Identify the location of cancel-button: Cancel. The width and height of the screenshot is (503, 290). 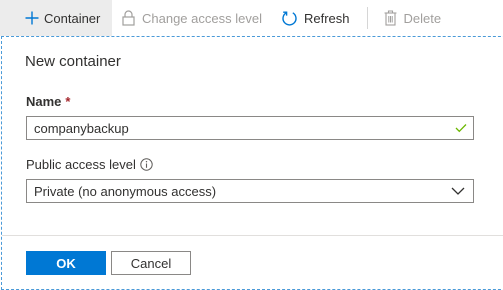
(151, 263).